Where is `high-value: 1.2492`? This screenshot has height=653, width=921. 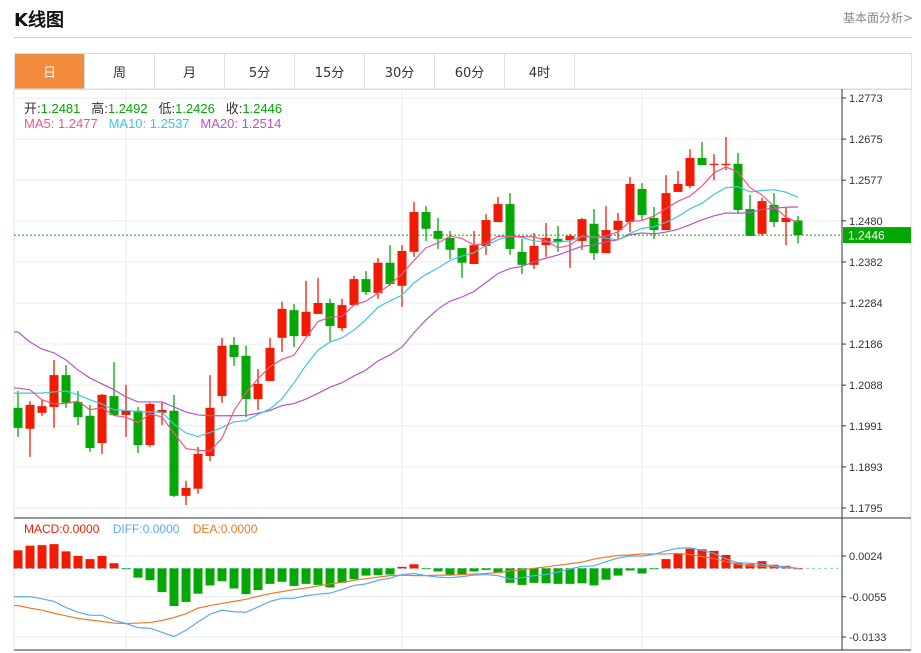 high-value: 1.2492 is located at coordinates (127, 108).